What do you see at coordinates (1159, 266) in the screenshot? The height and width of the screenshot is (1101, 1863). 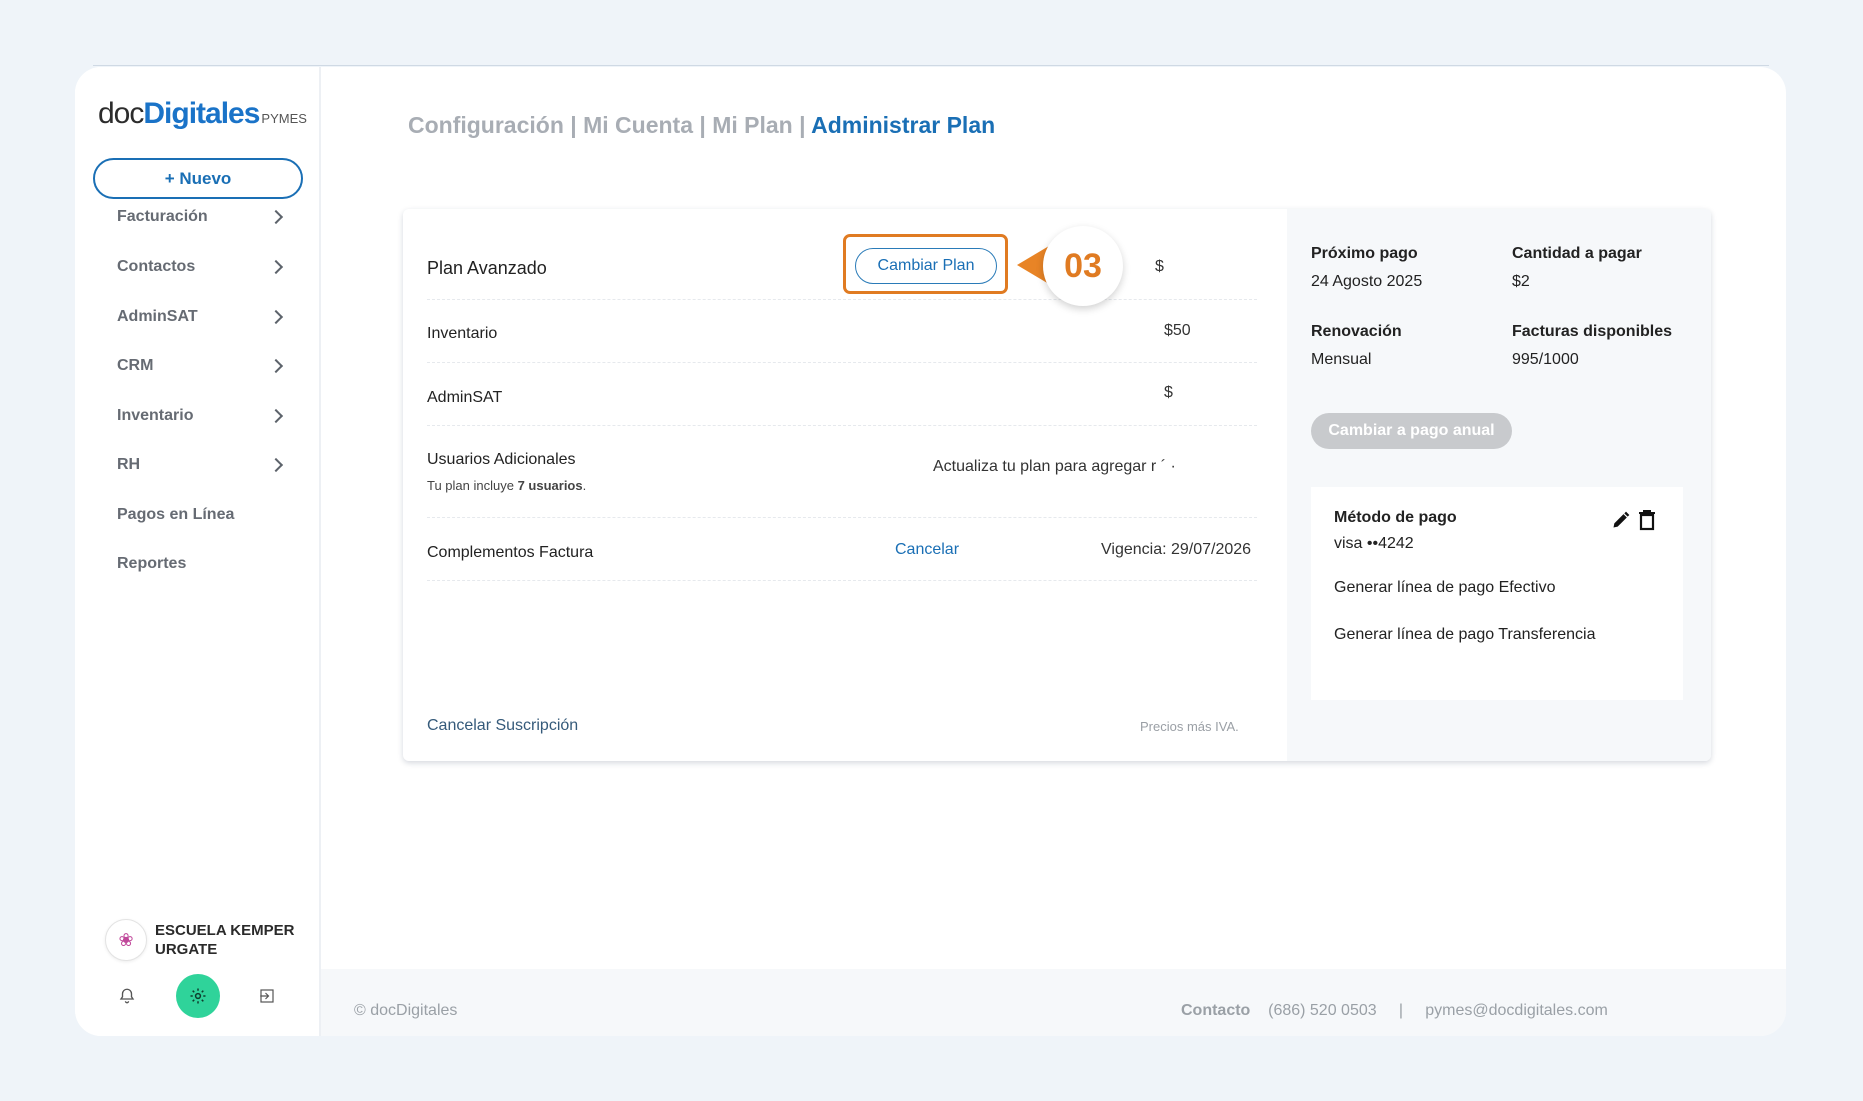 I see `plan-price: $` at bounding box center [1159, 266].